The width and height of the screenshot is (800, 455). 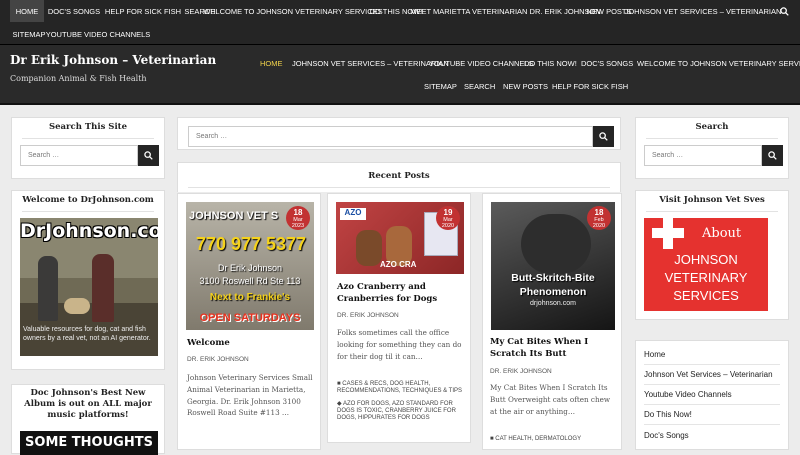 I want to click on thumb-line: Butt-Skritch-Bite, so click(x=553, y=278).